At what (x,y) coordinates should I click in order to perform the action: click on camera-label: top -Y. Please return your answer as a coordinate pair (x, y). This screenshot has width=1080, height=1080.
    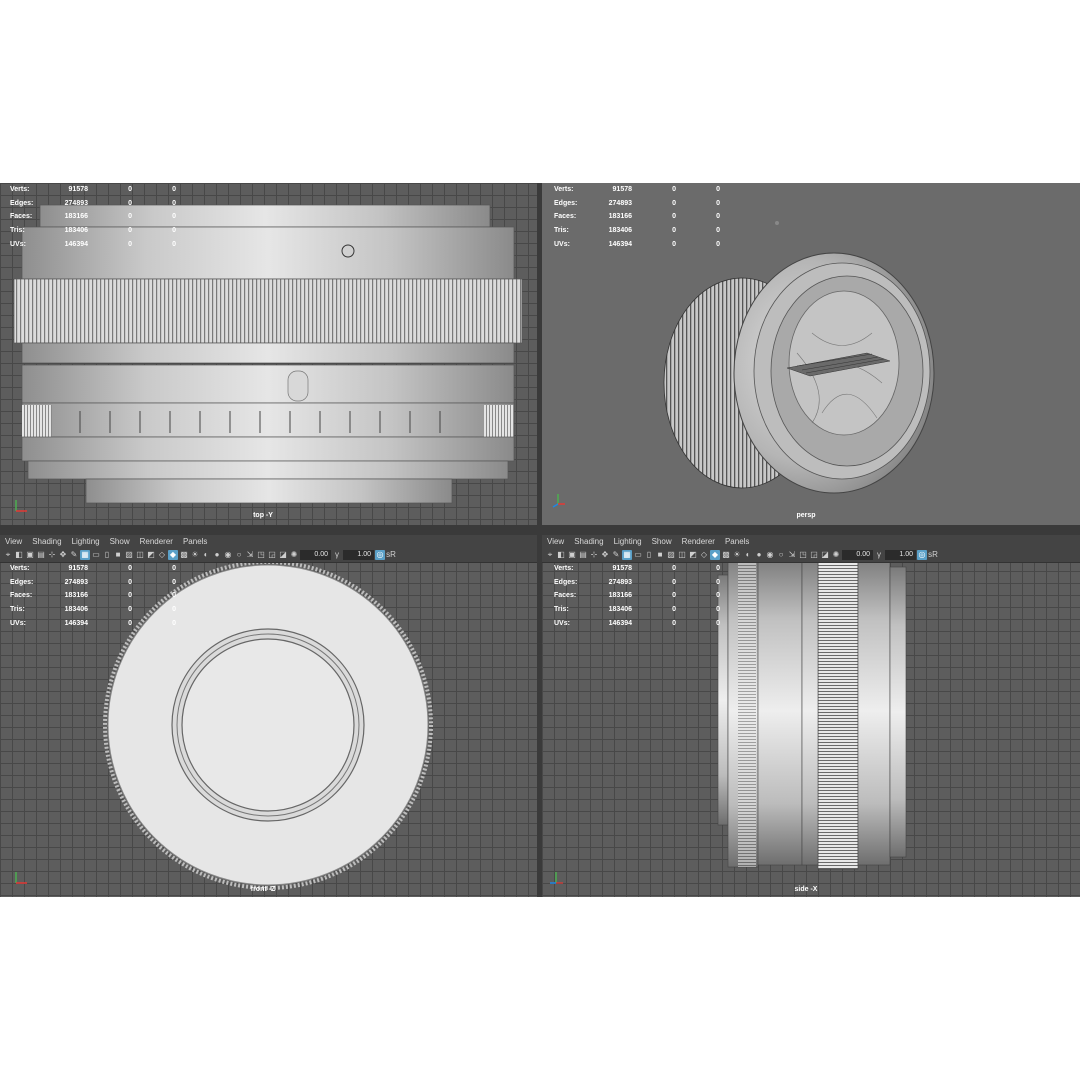
    Looking at the image, I should click on (263, 515).